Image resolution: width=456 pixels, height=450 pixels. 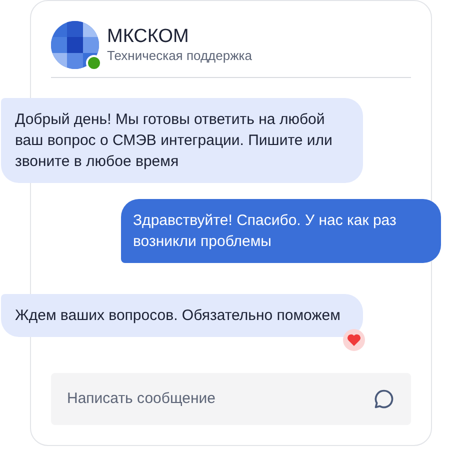 I want to click on input-placeholder: Написать сообщение, so click(x=141, y=398).